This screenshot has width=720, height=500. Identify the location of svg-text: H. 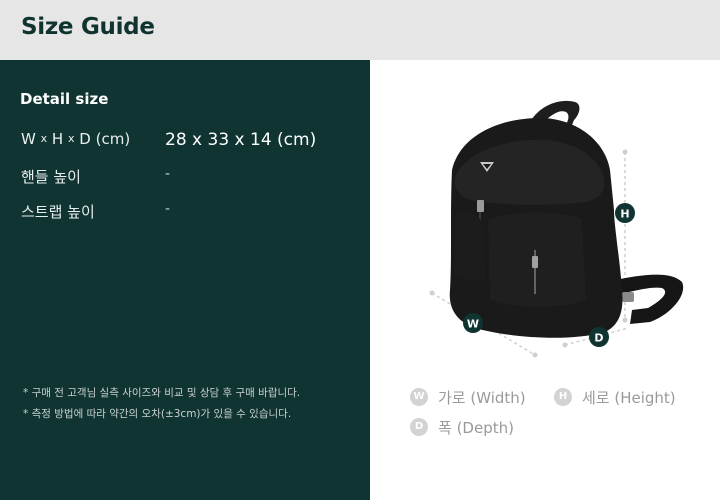
(624, 214).